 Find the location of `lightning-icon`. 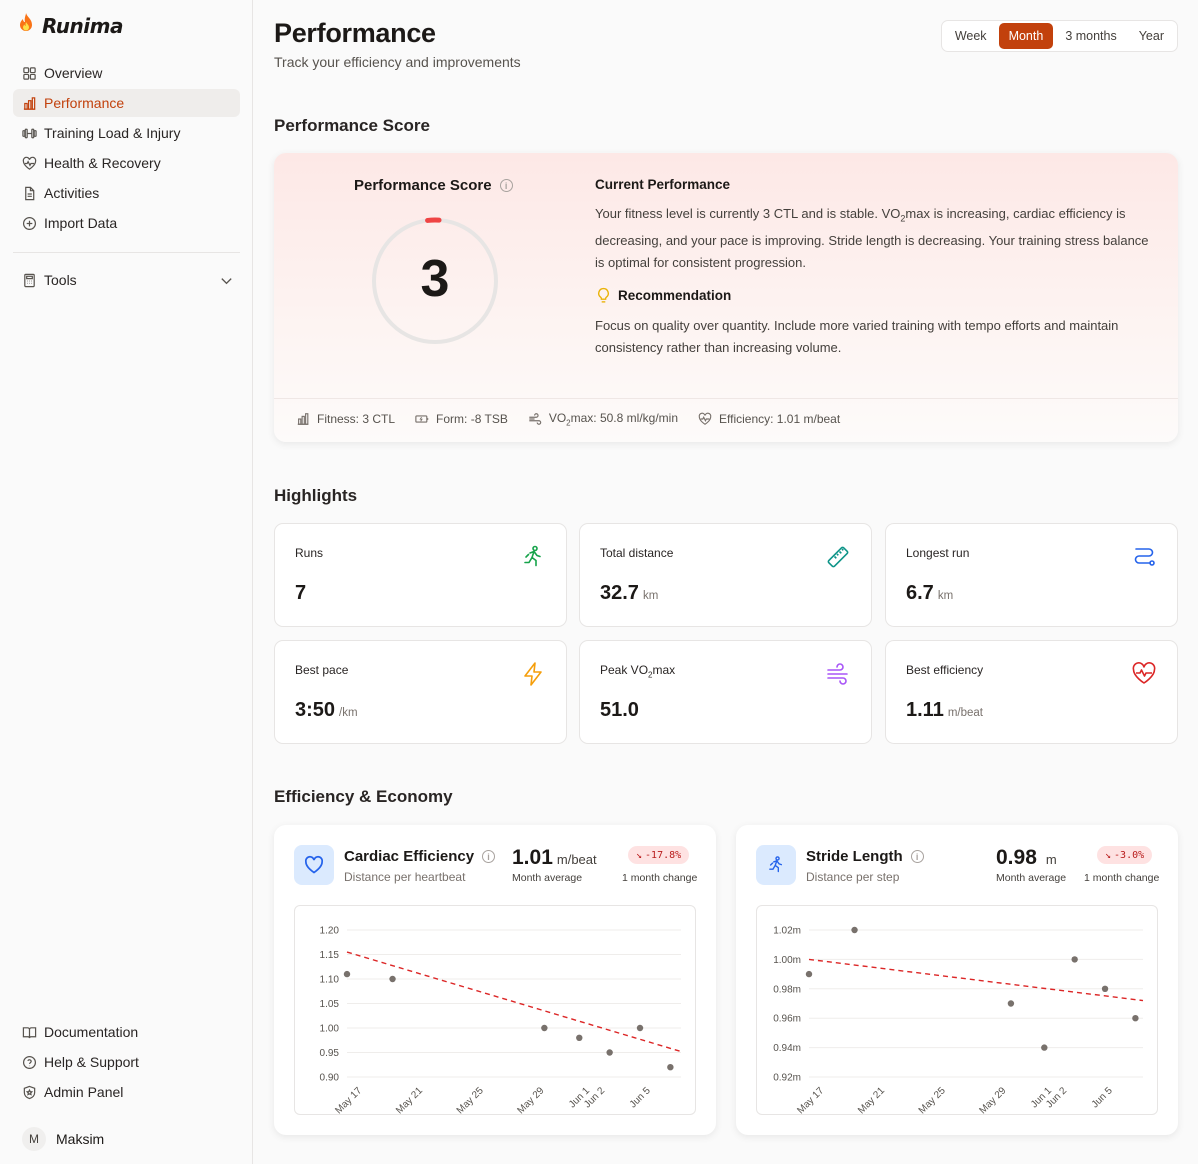

lightning-icon is located at coordinates (533, 674).